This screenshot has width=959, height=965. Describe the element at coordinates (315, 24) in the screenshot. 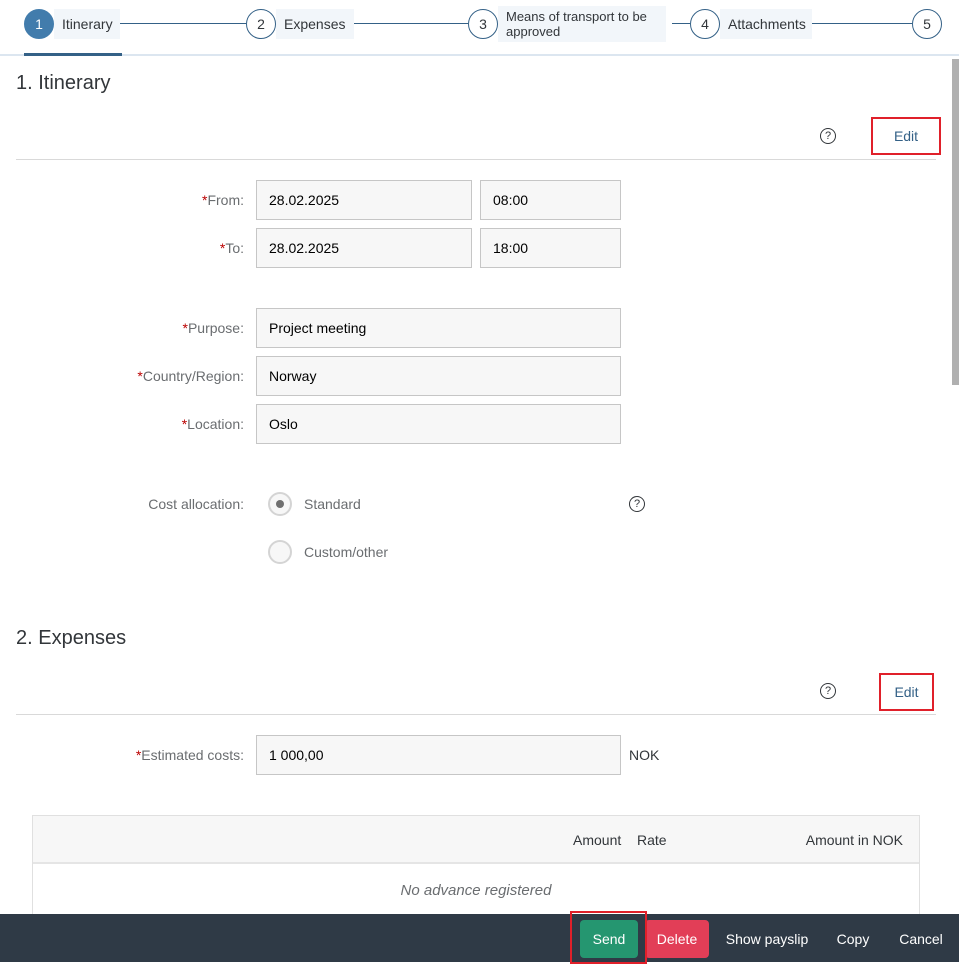

I see `step-label: Expenses` at that location.